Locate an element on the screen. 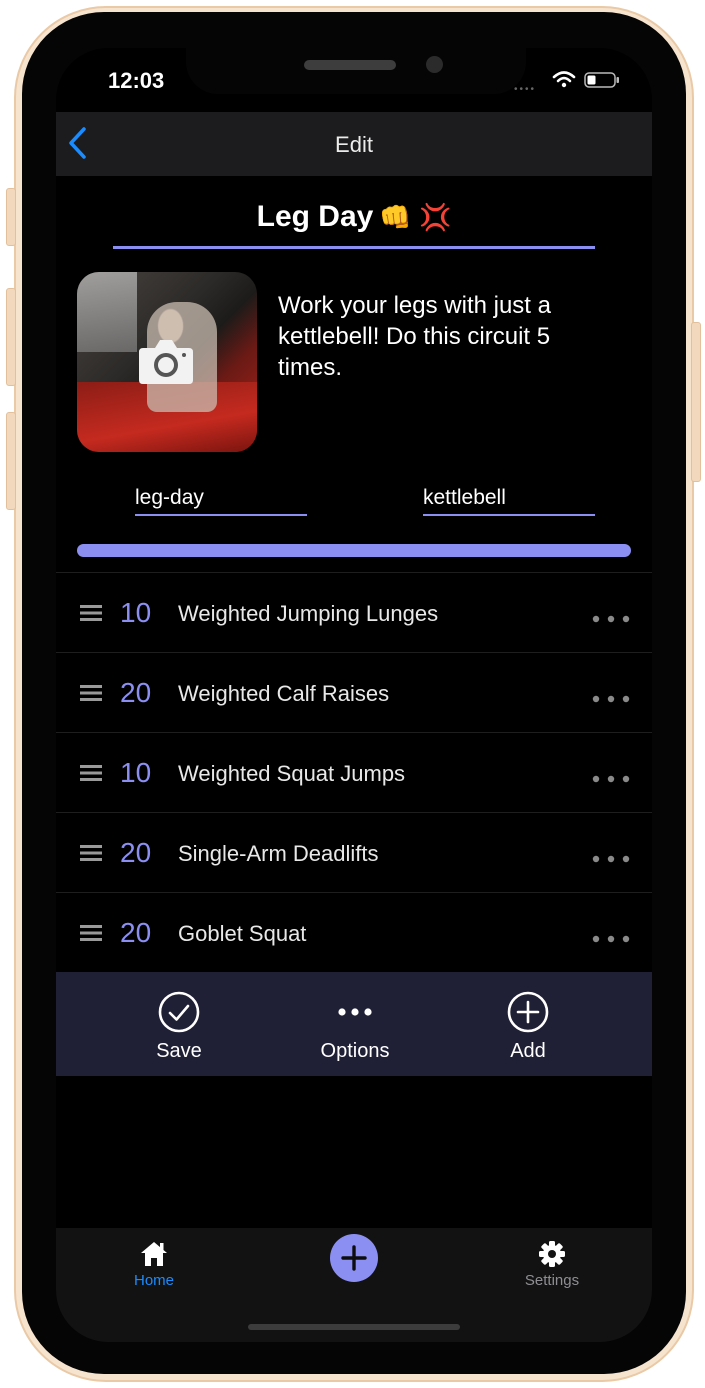 The height and width of the screenshot is (1388, 705). navigation-bar: Edit is located at coordinates (354, 144).